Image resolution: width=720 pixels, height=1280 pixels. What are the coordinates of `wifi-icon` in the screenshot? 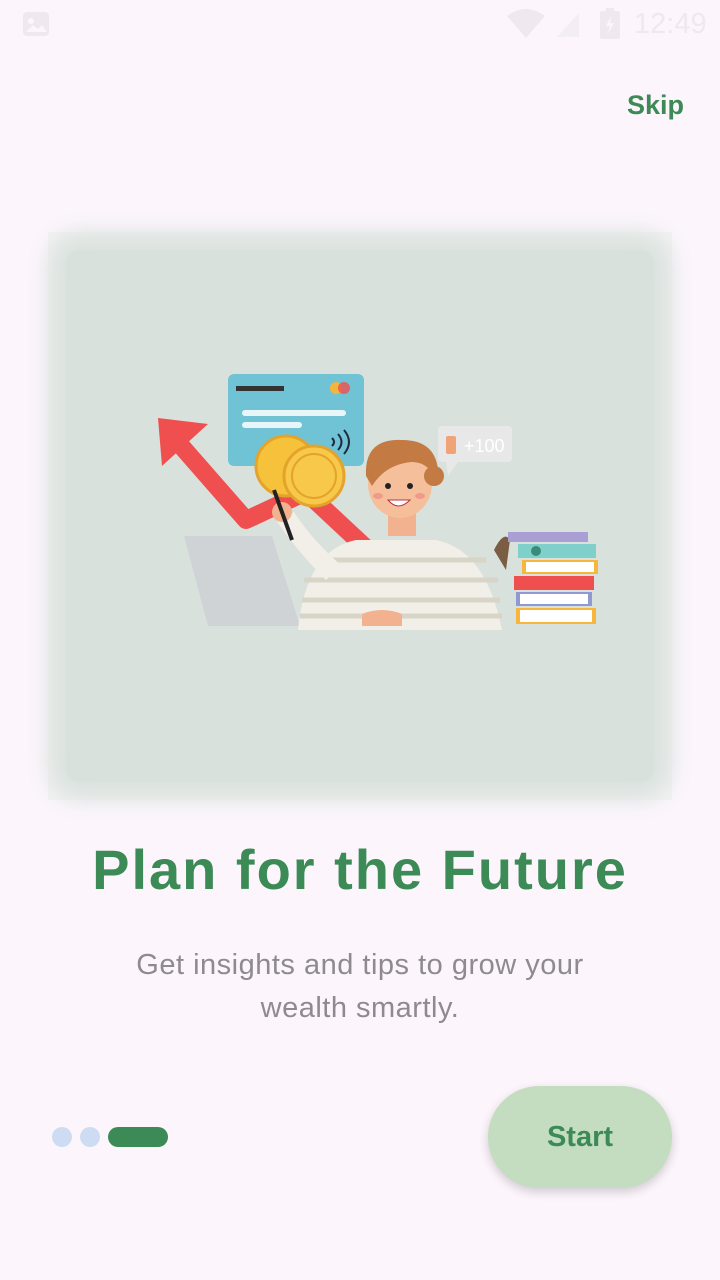 It's located at (526, 23).